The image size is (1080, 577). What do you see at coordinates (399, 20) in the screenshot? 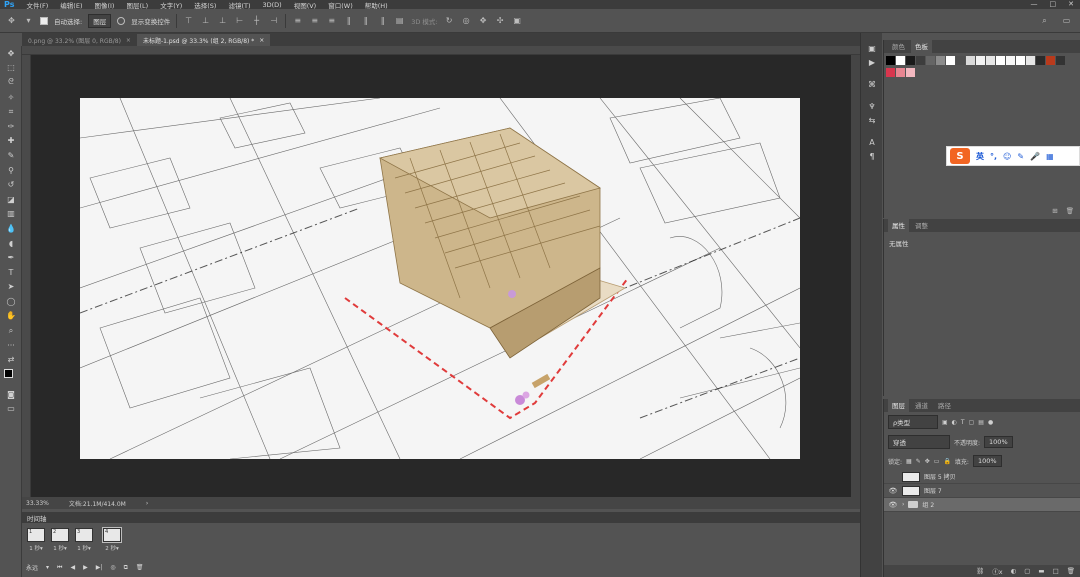
I see `auto-align-icon: ▤` at bounding box center [399, 20].